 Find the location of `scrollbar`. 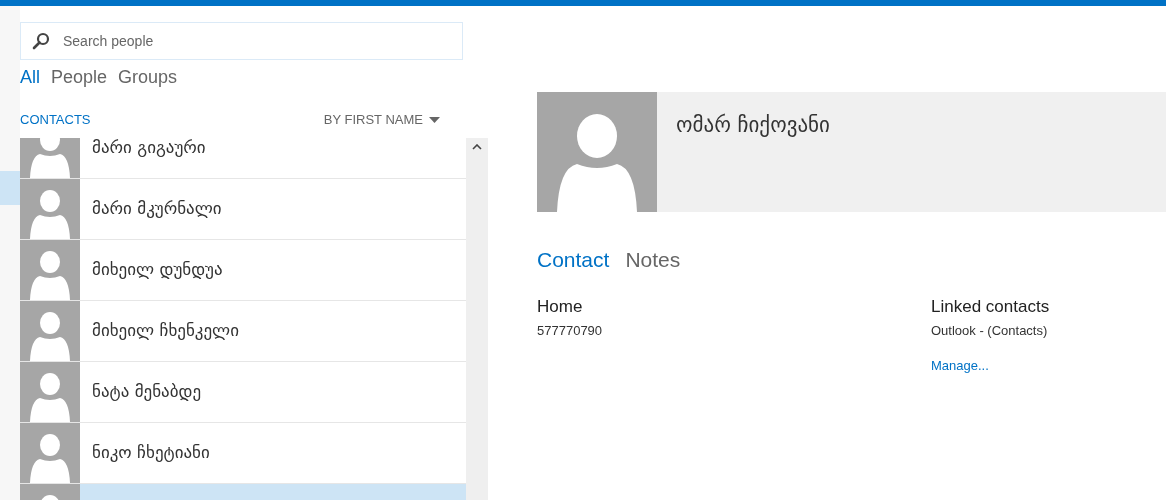

scrollbar is located at coordinates (477, 318).